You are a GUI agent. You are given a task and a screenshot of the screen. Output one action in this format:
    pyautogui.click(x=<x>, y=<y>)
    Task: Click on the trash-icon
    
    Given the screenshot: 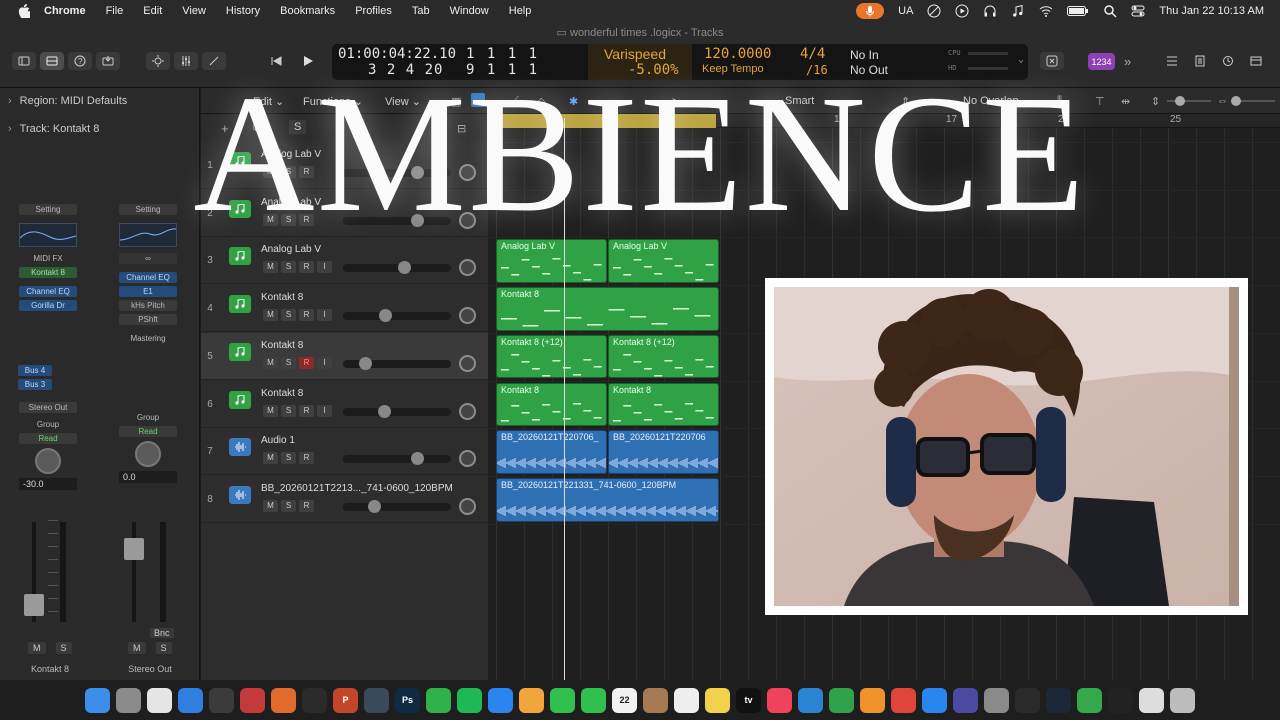 What is the action you would take?
    pyautogui.click(x=1182, y=700)
    